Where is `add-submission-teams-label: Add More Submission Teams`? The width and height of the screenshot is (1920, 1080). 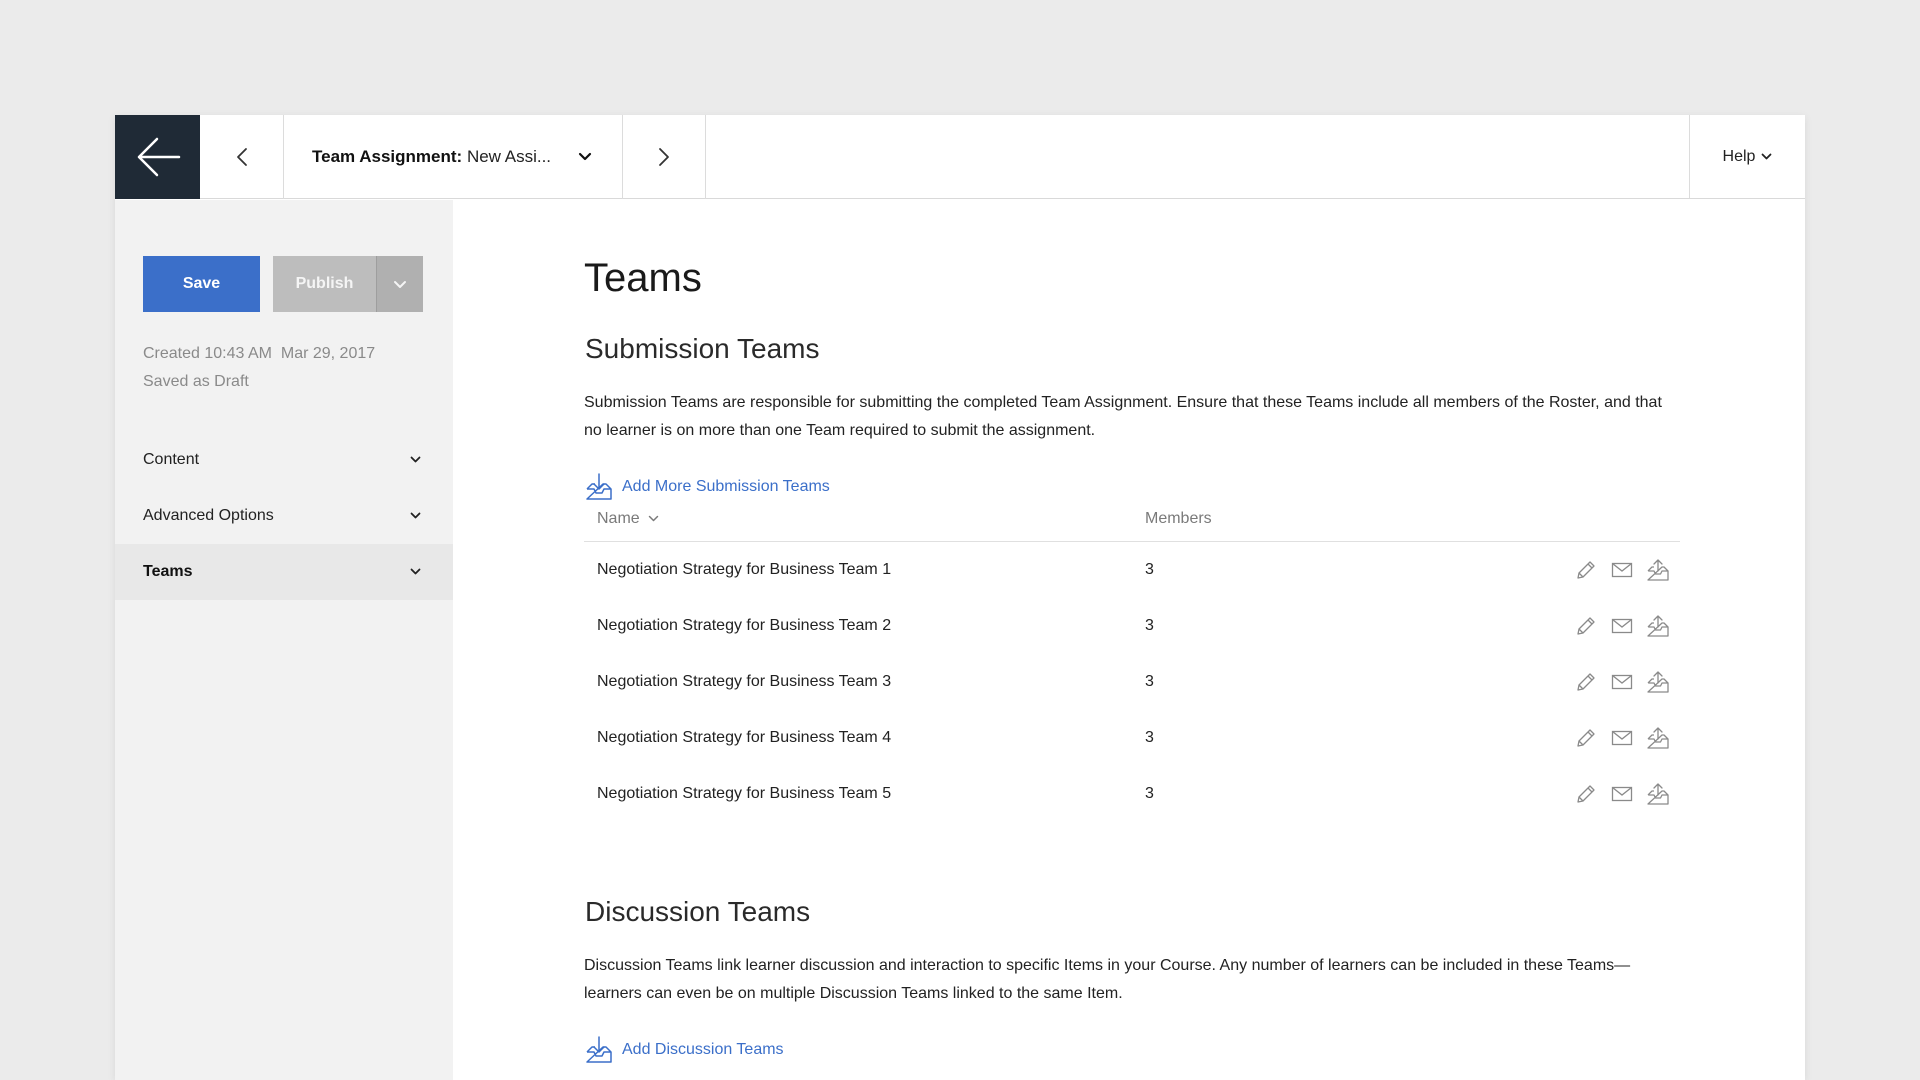 add-submission-teams-label: Add More Submission Teams is located at coordinates (726, 486).